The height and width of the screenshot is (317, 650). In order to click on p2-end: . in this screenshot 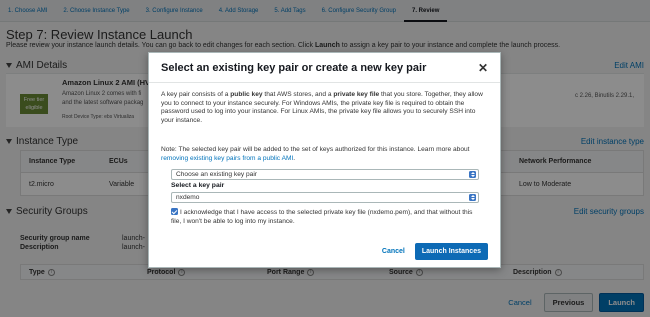, I will do `click(294, 158)`.